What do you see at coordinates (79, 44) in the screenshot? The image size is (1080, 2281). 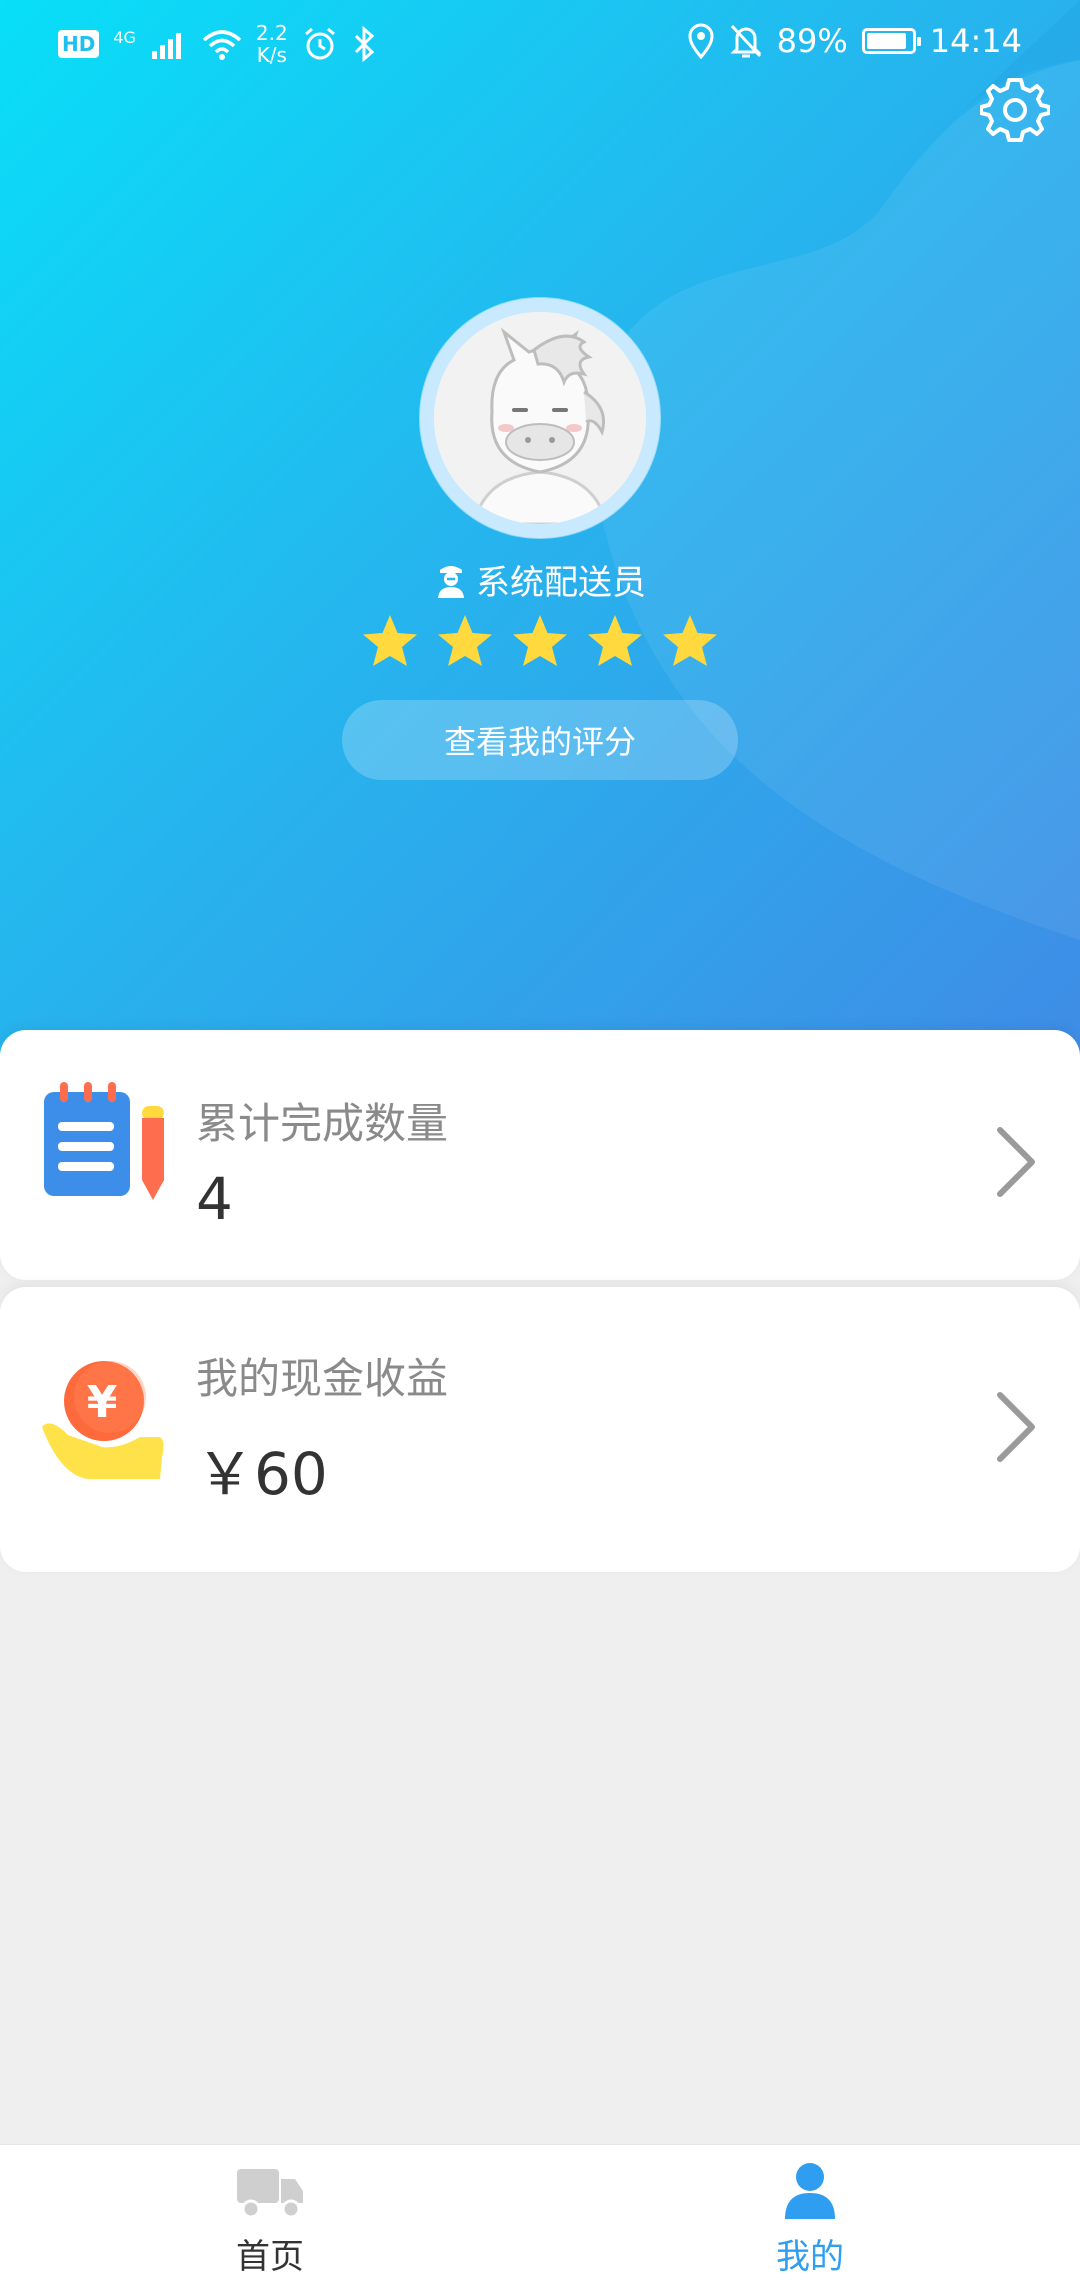 I see `hd-badge: HD` at bounding box center [79, 44].